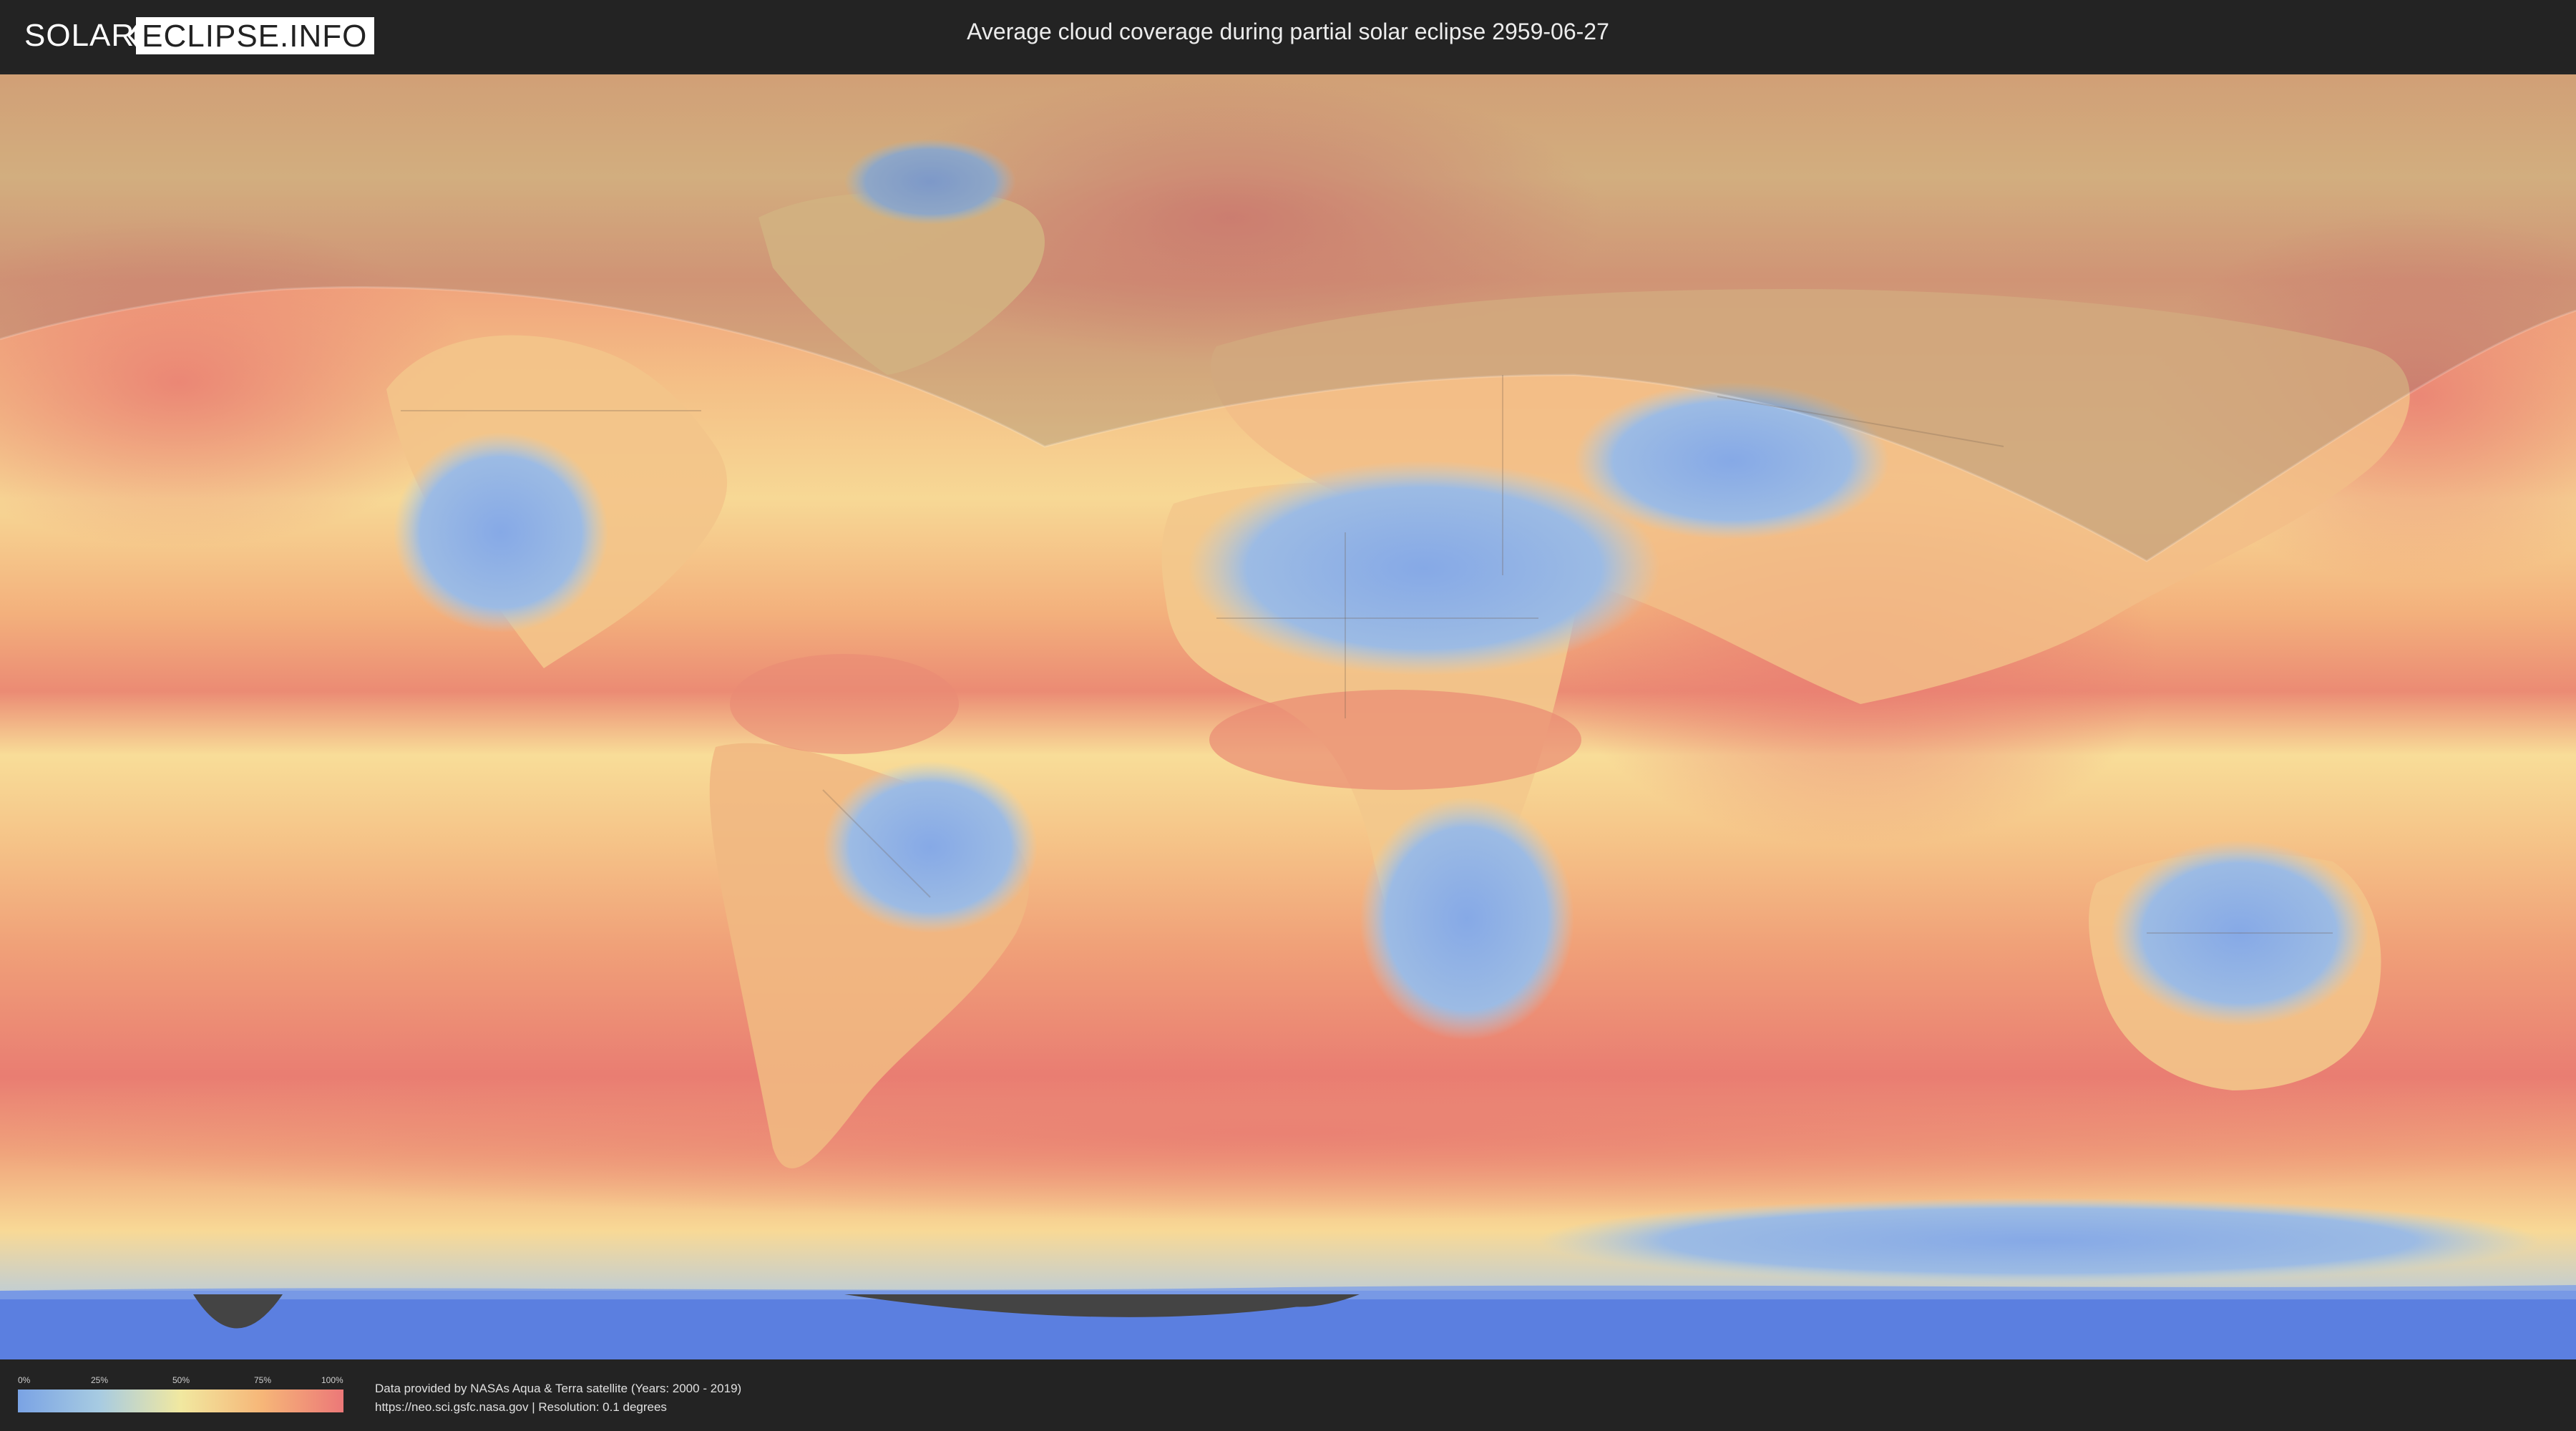 This screenshot has height=1431, width=2576. I want to click on legend-ticks: 0% 25% 50% 75% 100%, so click(181, 1380).